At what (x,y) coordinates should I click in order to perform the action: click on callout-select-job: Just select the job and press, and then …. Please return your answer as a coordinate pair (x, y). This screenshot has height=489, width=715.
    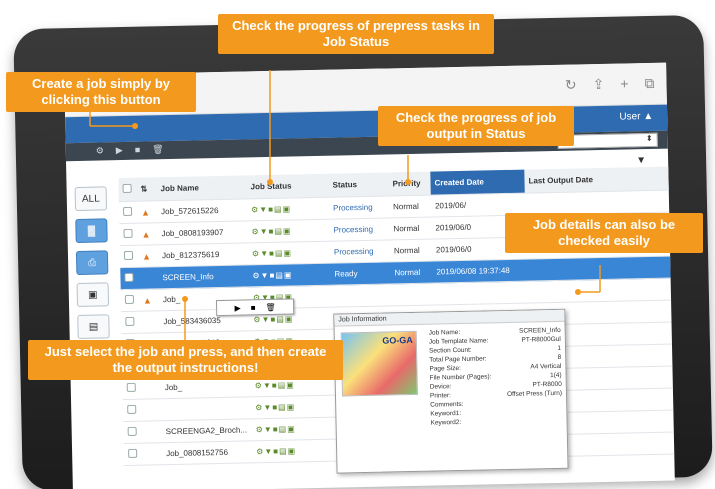
    Looking at the image, I should click on (185, 360).